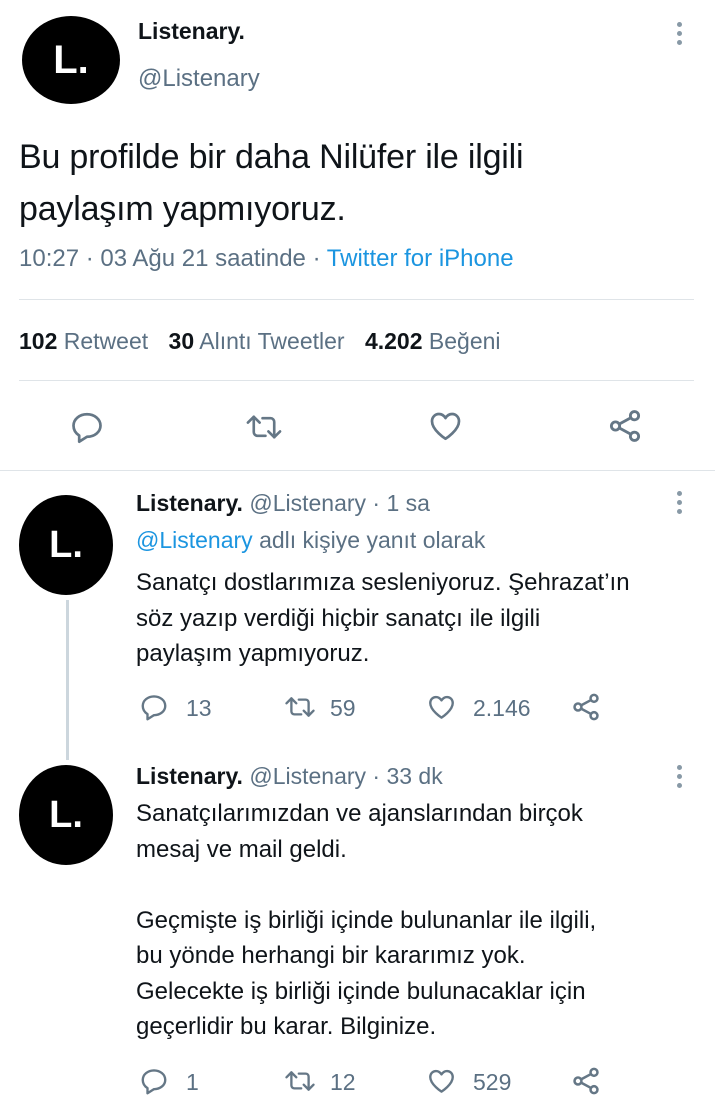 This screenshot has width=715, height=1104. Describe the element at coordinates (271, 157) in the screenshot. I see `tweet-text-line-1: Bu profilde bir daha Nilüfer ile ilgili` at that location.